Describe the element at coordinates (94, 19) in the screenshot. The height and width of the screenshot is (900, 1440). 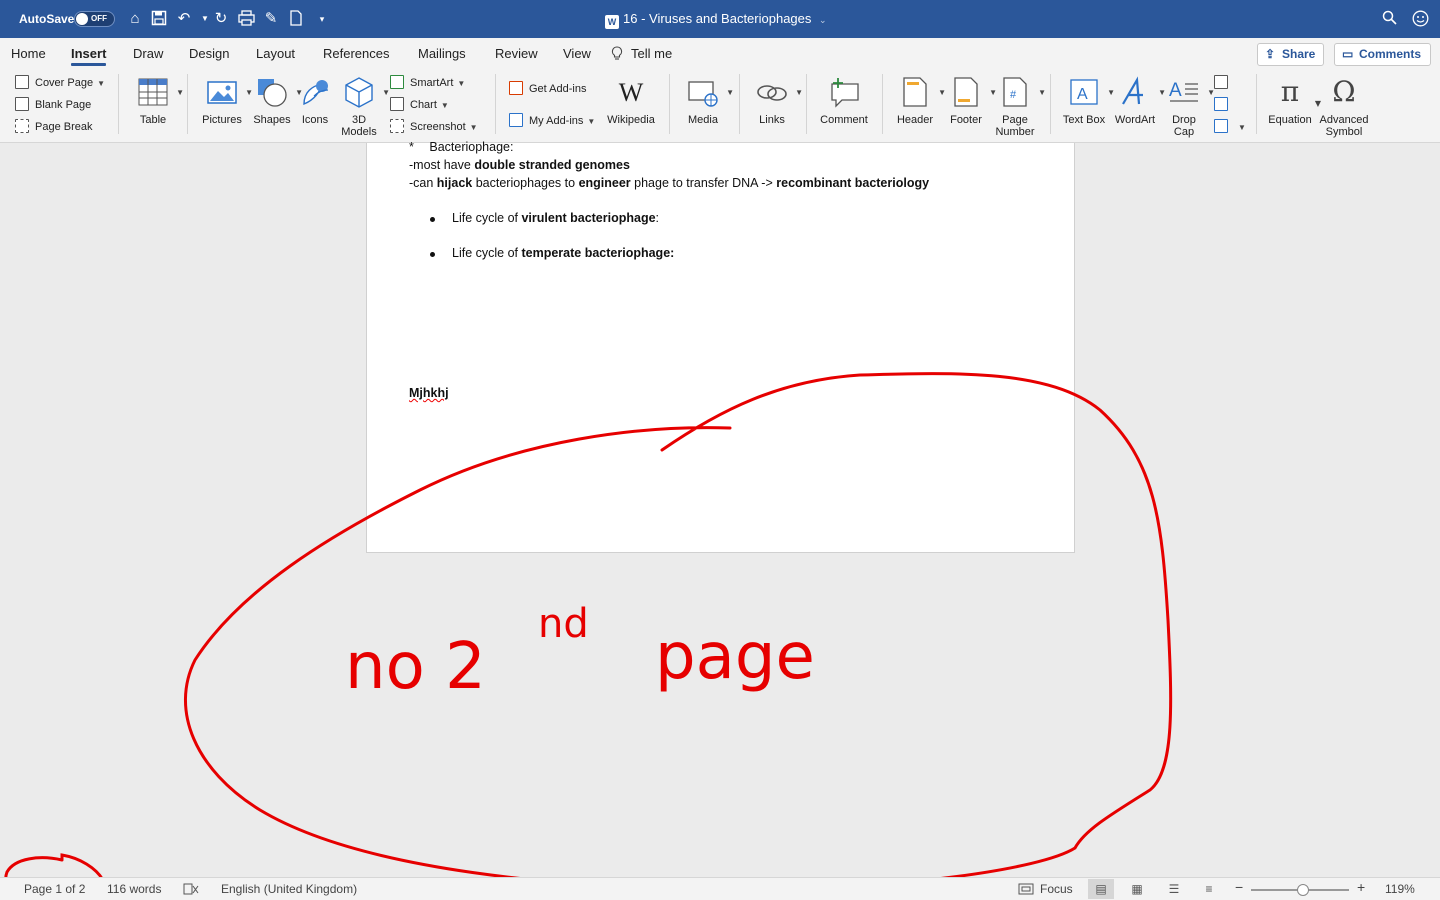
I see `autosave-toggle: OFF` at that location.